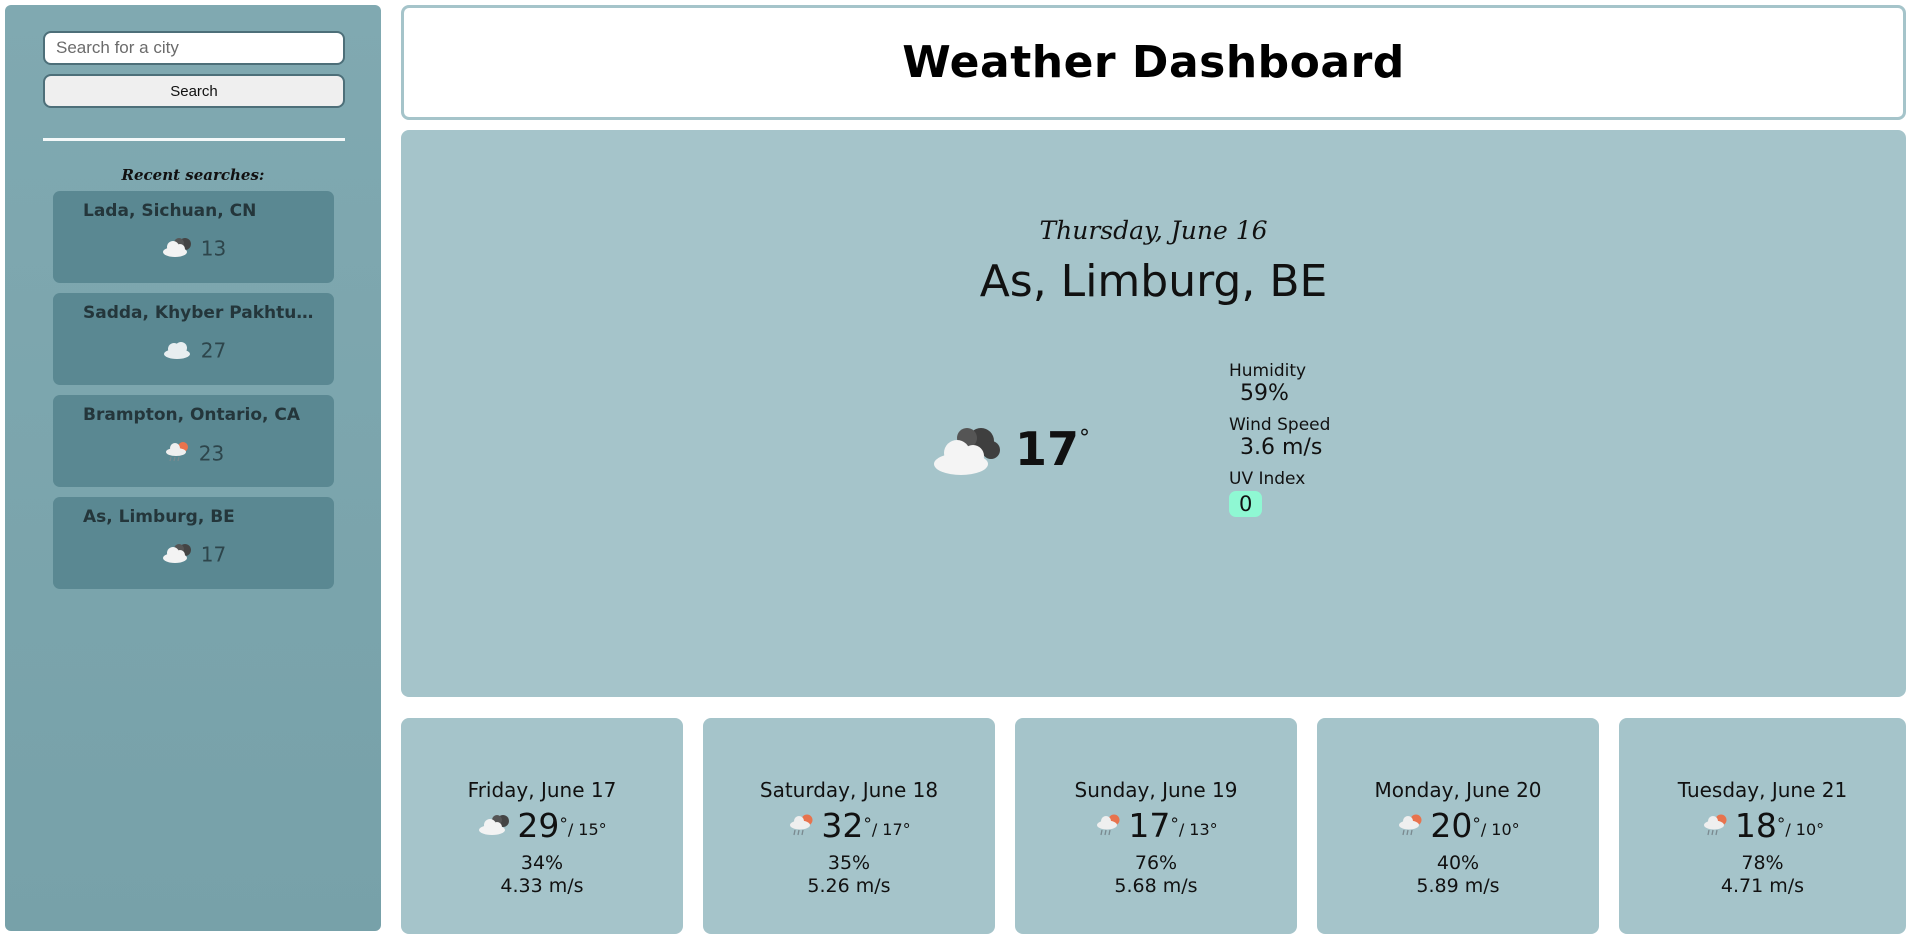 The height and width of the screenshot is (946, 1913). Describe the element at coordinates (194, 91) in the screenshot. I see `search-button: Search` at that location.